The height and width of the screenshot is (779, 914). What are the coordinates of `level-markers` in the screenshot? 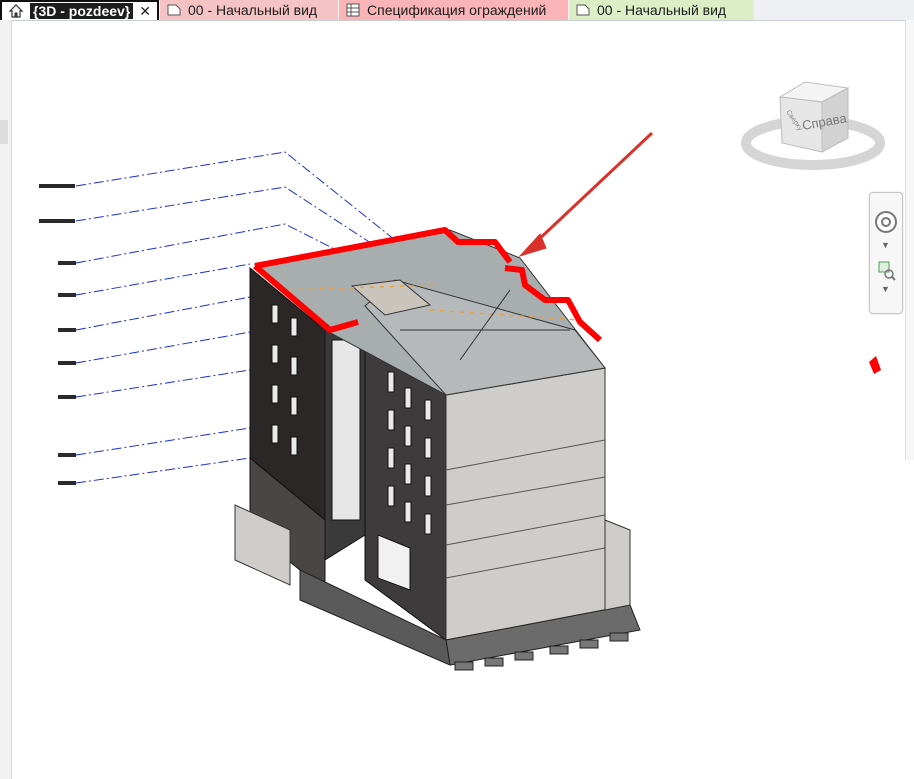 It's located at (57, 334).